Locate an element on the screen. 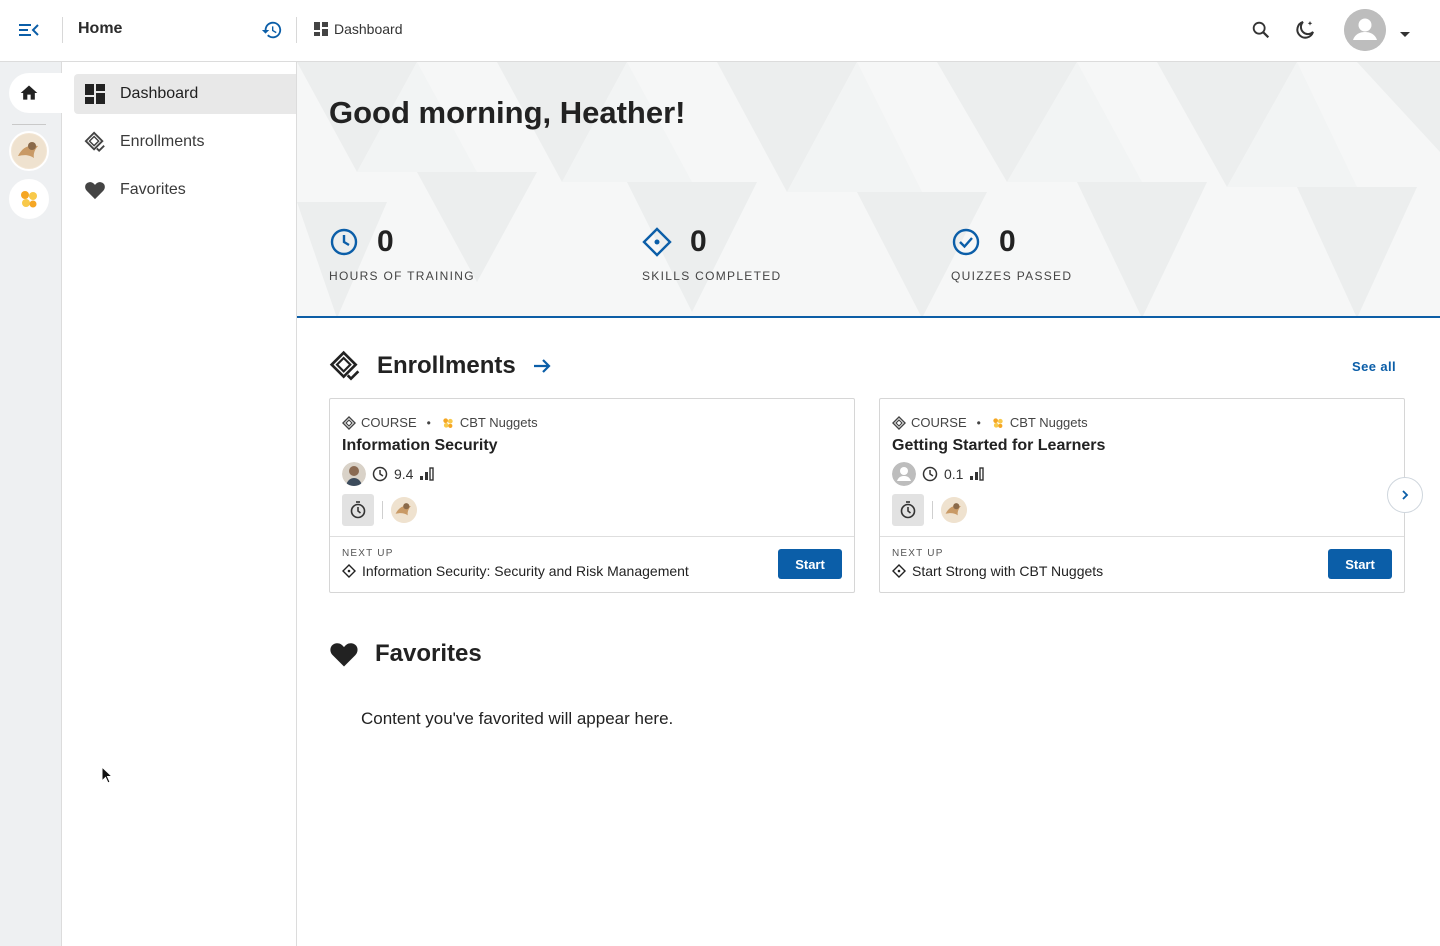 This screenshot has height=946, width=1440. user-avatar-button is located at coordinates (1365, 30).